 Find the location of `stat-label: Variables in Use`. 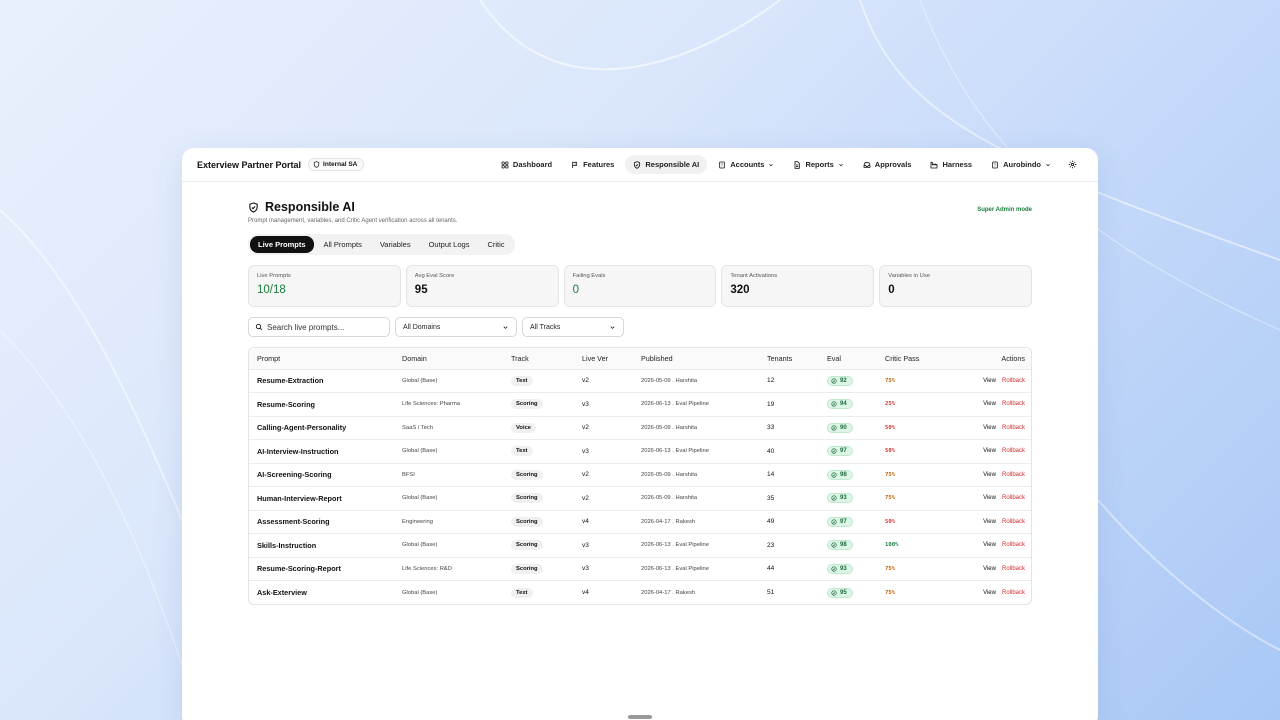

stat-label: Variables in Use is located at coordinates (909, 276).